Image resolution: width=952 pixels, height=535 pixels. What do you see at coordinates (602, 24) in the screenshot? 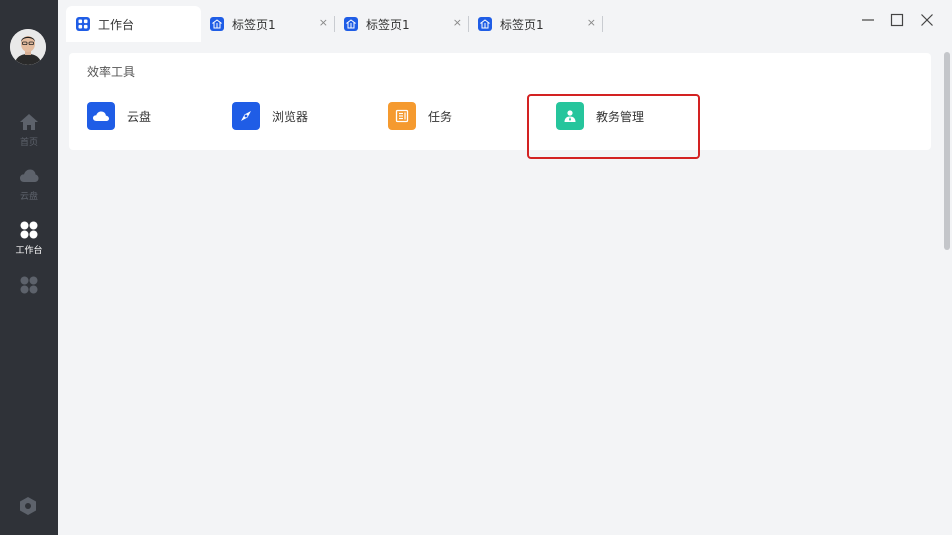
I see `tab-divider` at bounding box center [602, 24].